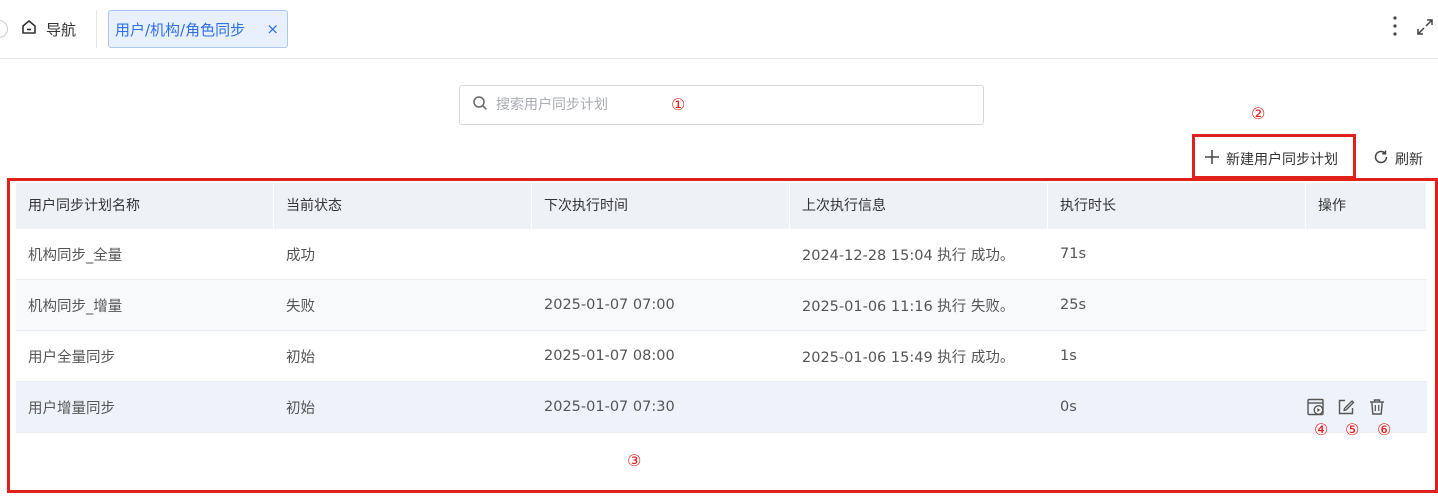  Describe the element at coordinates (1381, 159) in the screenshot. I see `refresh-icon` at that location.